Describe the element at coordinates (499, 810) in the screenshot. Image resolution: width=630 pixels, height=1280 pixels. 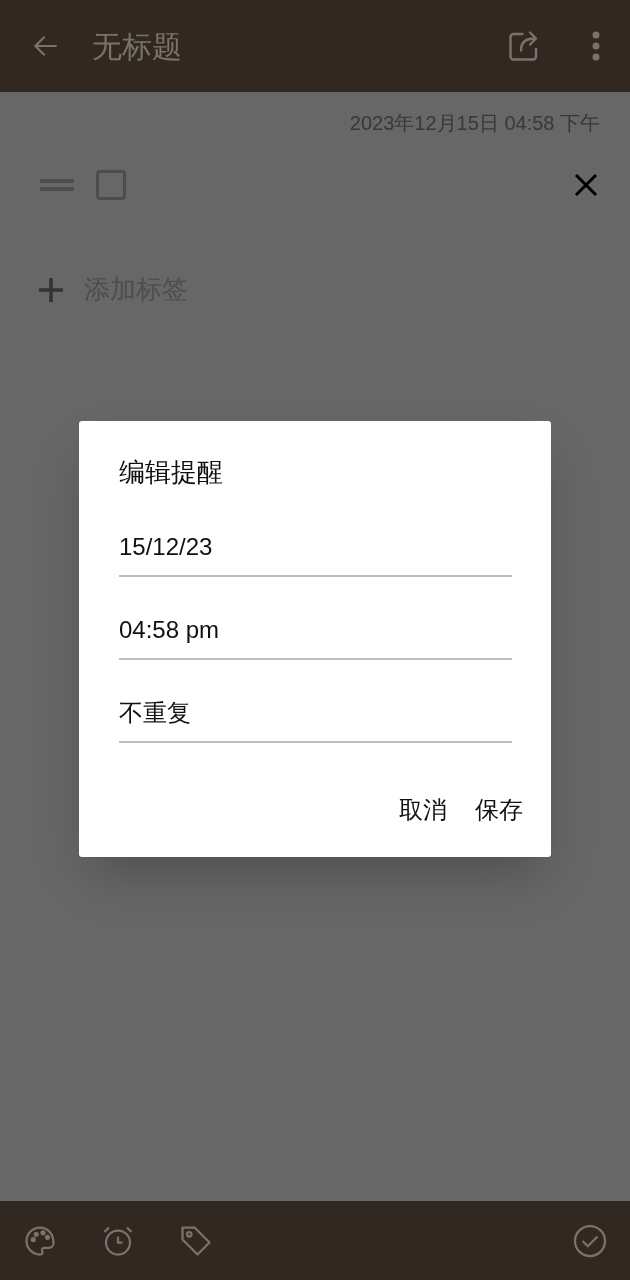
I see `dialog-button: 保存` at that location.